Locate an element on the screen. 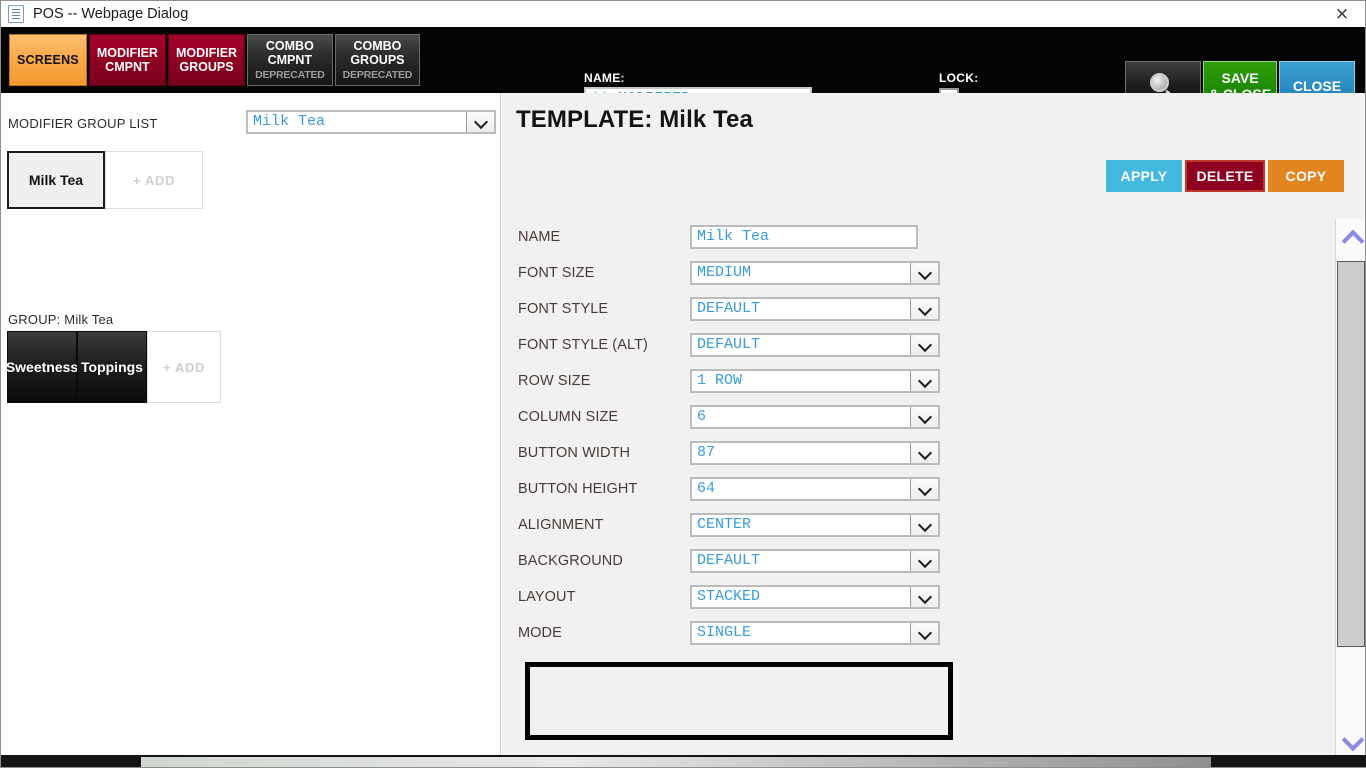 Image resolution: width=1366 pixels, height=768 pixels. scroll-down-button is located at coordinates (1351, 740).